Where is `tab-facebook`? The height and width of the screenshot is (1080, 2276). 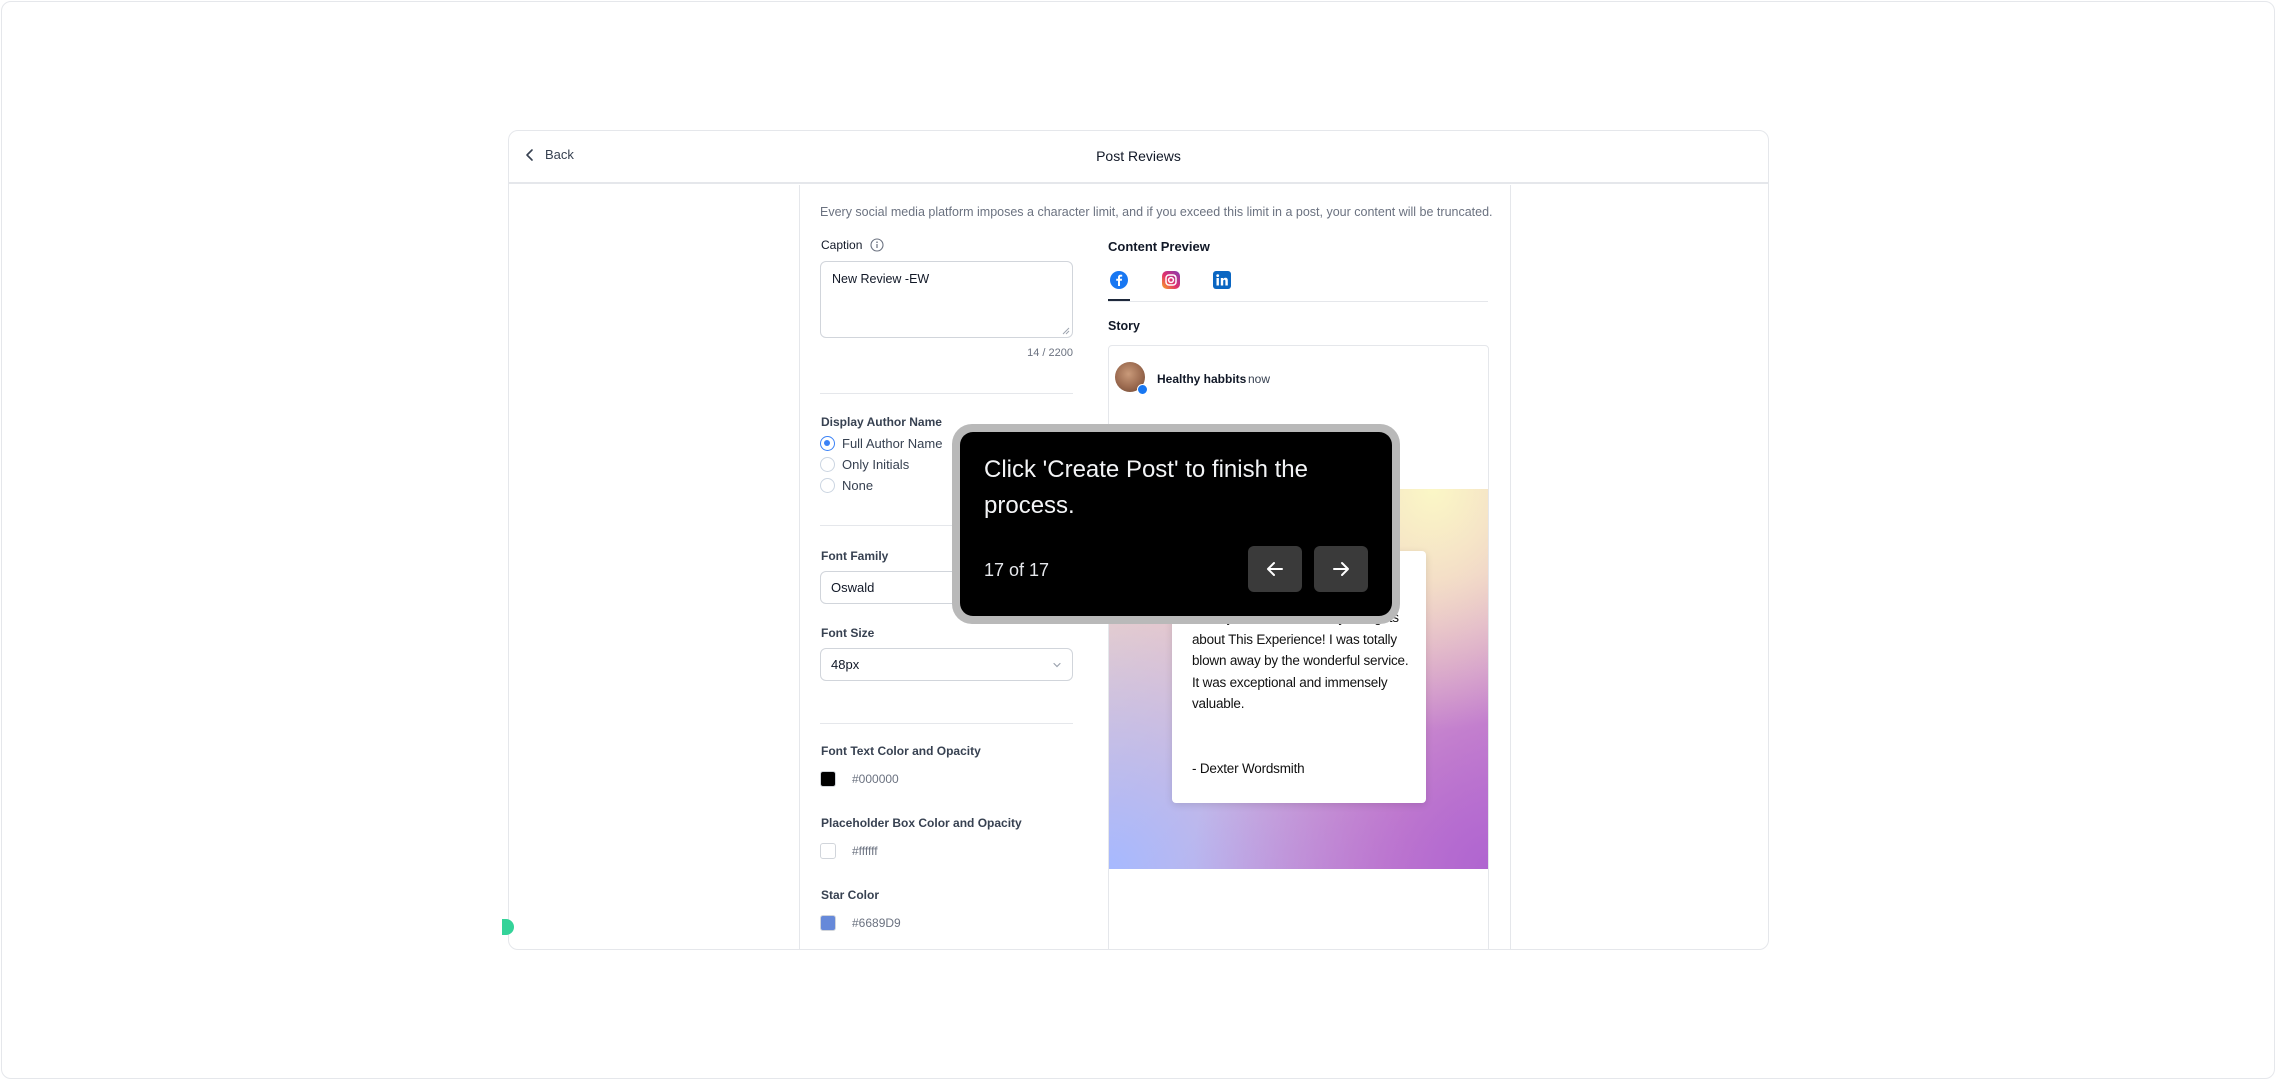
tab-facebook is located at coordinates (1119, 285).